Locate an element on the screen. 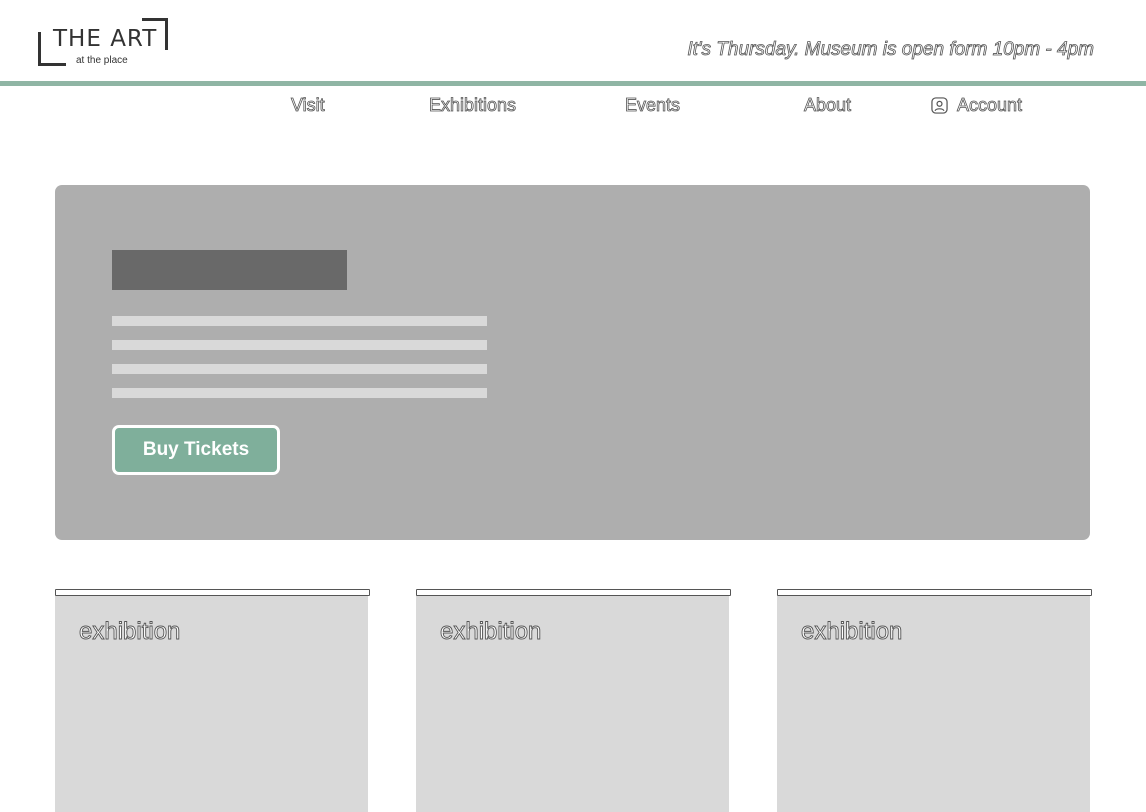  nav-item-about: About is located at coordinates (828, 105).